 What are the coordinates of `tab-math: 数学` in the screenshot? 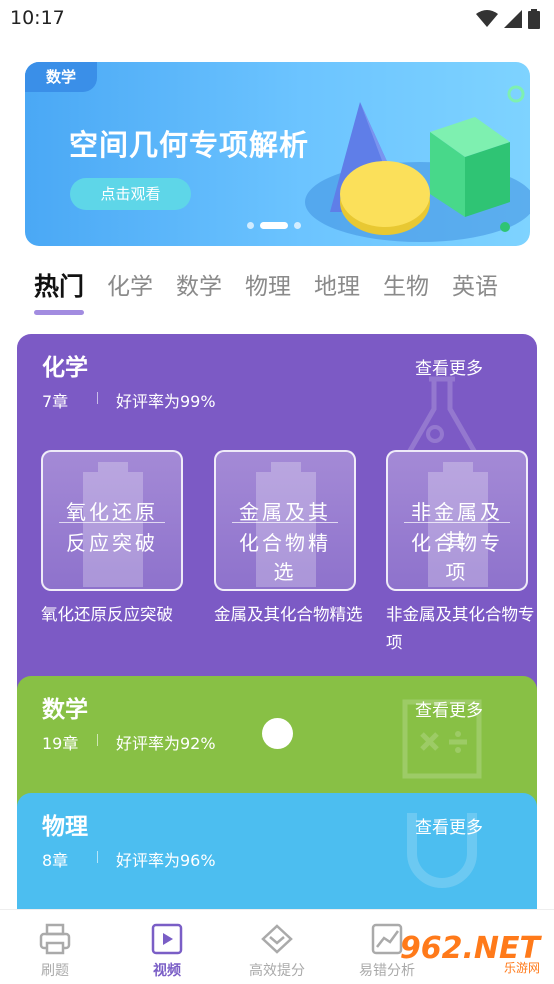 It's located at (199, 290).